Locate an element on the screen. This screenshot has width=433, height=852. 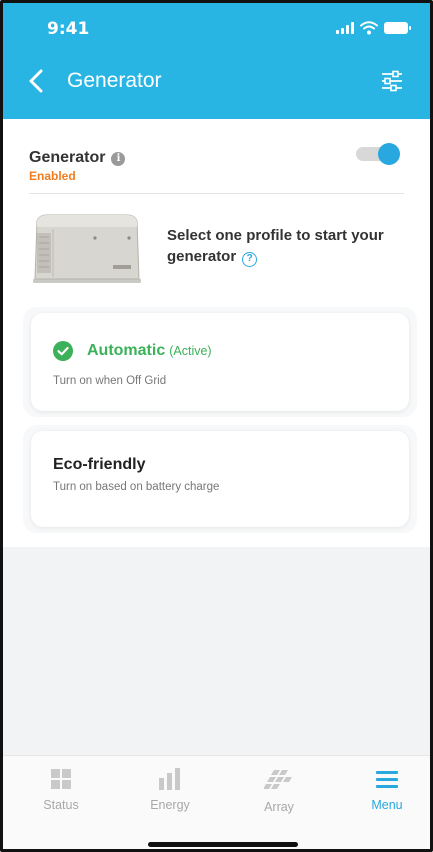
profile-description: Turn on based on battery charge is located at coordinates (136, 487).